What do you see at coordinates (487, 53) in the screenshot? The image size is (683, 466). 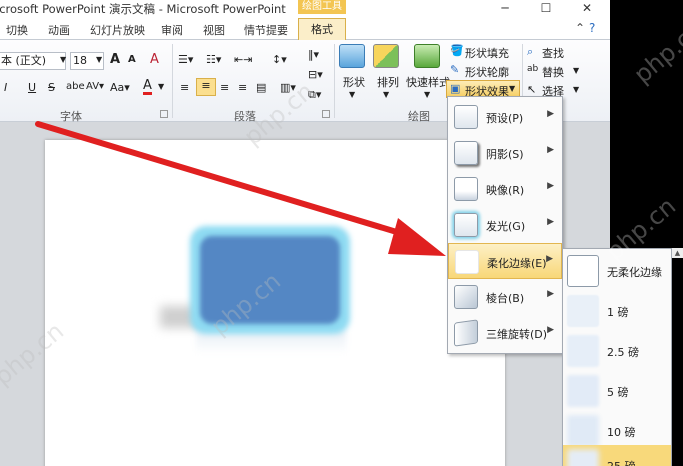 I see `shape-fill-button: 形状填充` at bounding box center [487, 53].